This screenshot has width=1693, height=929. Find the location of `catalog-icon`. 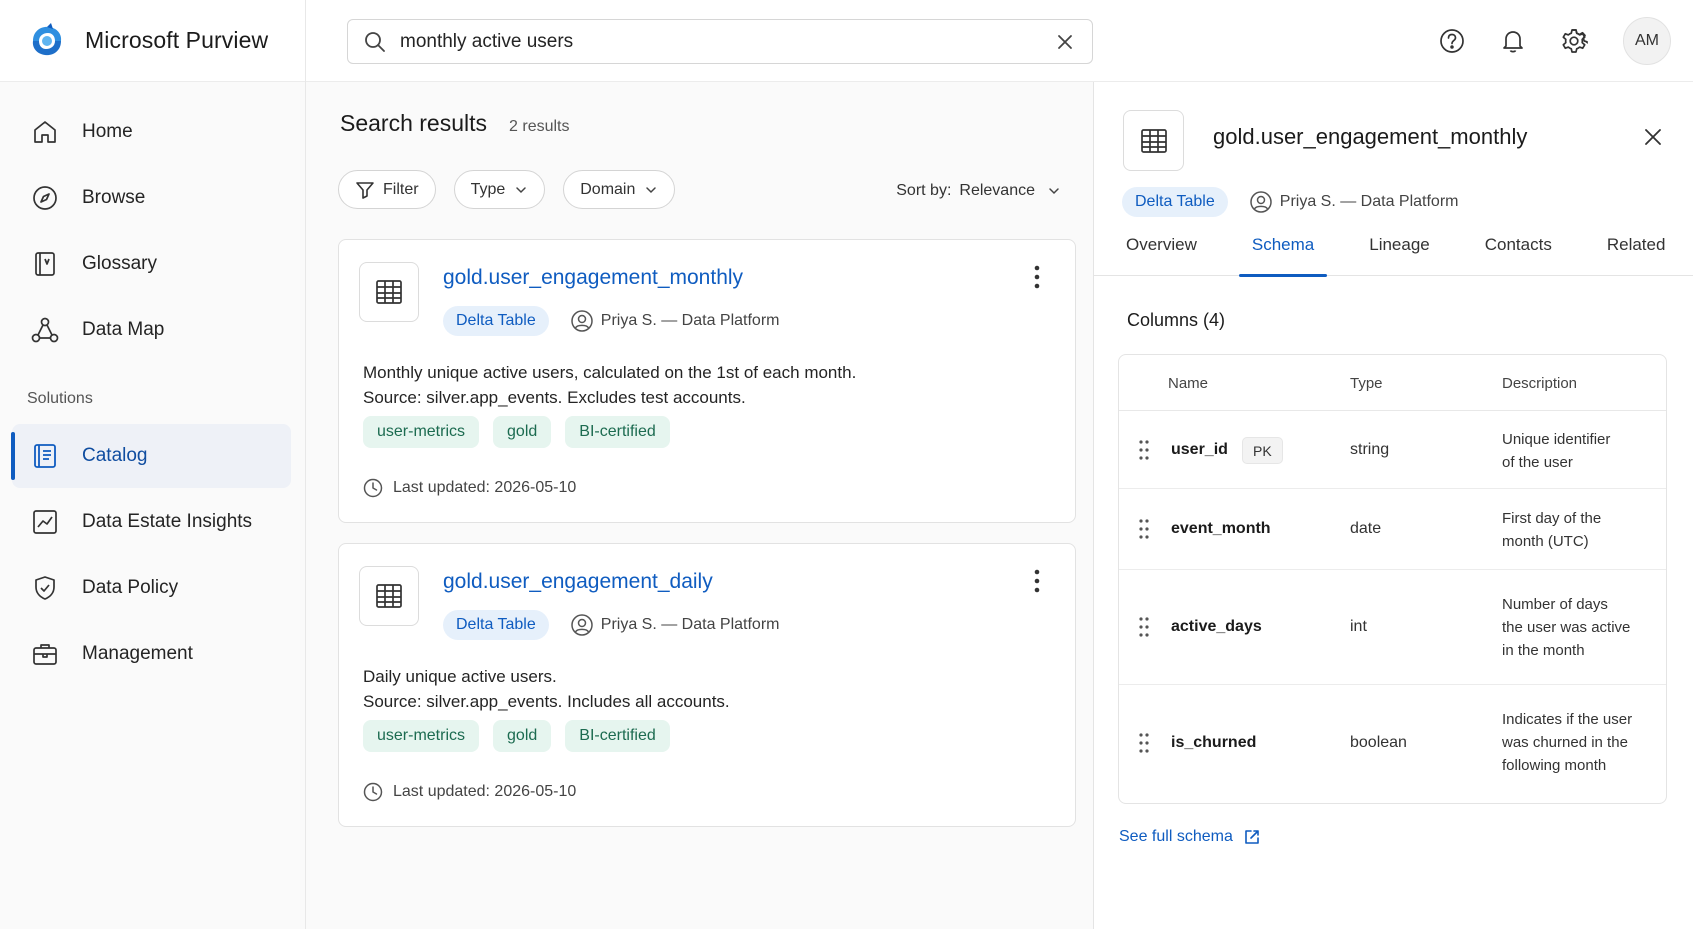

catalog-icon is located at coordinates (45, 456).